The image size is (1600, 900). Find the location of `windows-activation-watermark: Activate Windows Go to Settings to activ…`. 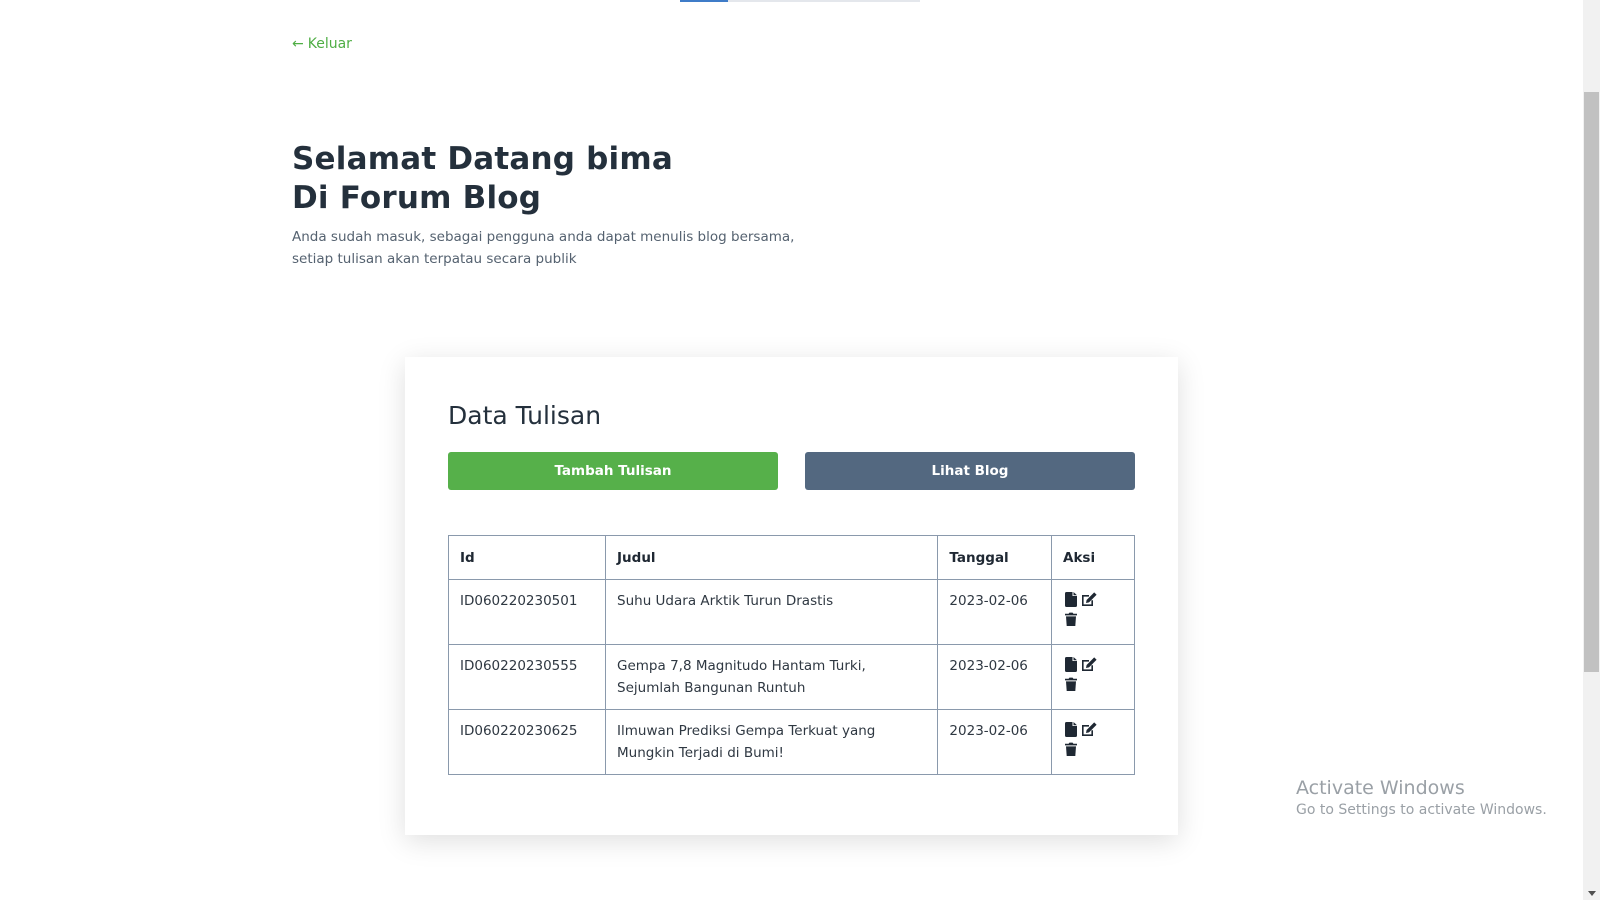

windows-activation-watermark: Activate Windows Go to Settings to activ… is located at coordinates (1421, 798).